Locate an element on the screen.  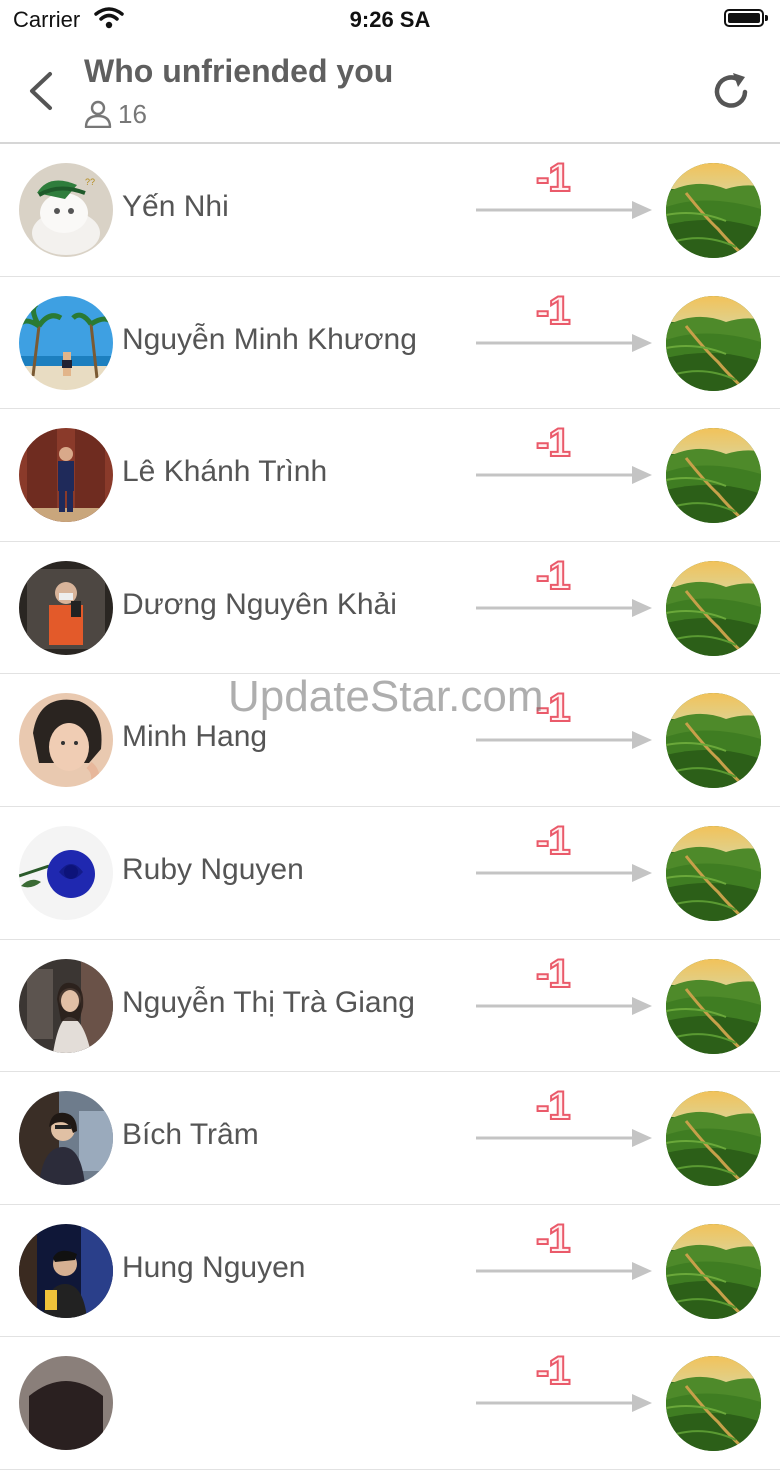
back-button is located at coordinates (42, 91).